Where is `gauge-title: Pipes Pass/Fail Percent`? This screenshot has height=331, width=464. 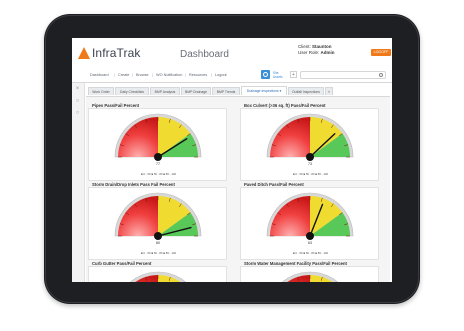
gauge-title: Pipes Pass/Fail Percent is located at coordinates (116, 105).